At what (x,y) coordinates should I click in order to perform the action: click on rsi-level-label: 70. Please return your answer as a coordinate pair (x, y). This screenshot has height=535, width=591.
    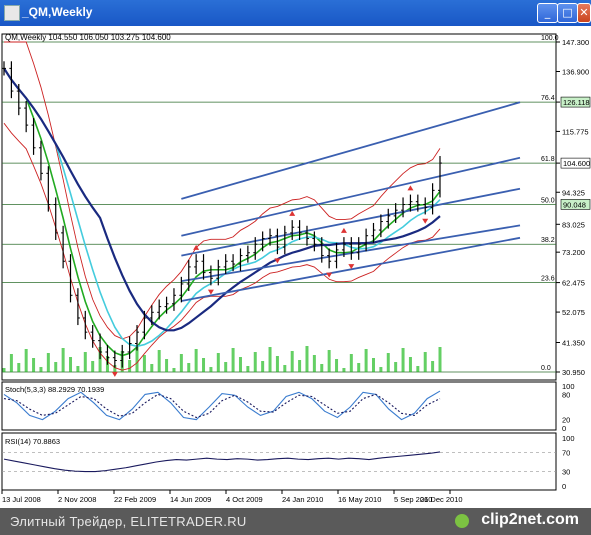
    Looking at the image, I should click on (566, 452).